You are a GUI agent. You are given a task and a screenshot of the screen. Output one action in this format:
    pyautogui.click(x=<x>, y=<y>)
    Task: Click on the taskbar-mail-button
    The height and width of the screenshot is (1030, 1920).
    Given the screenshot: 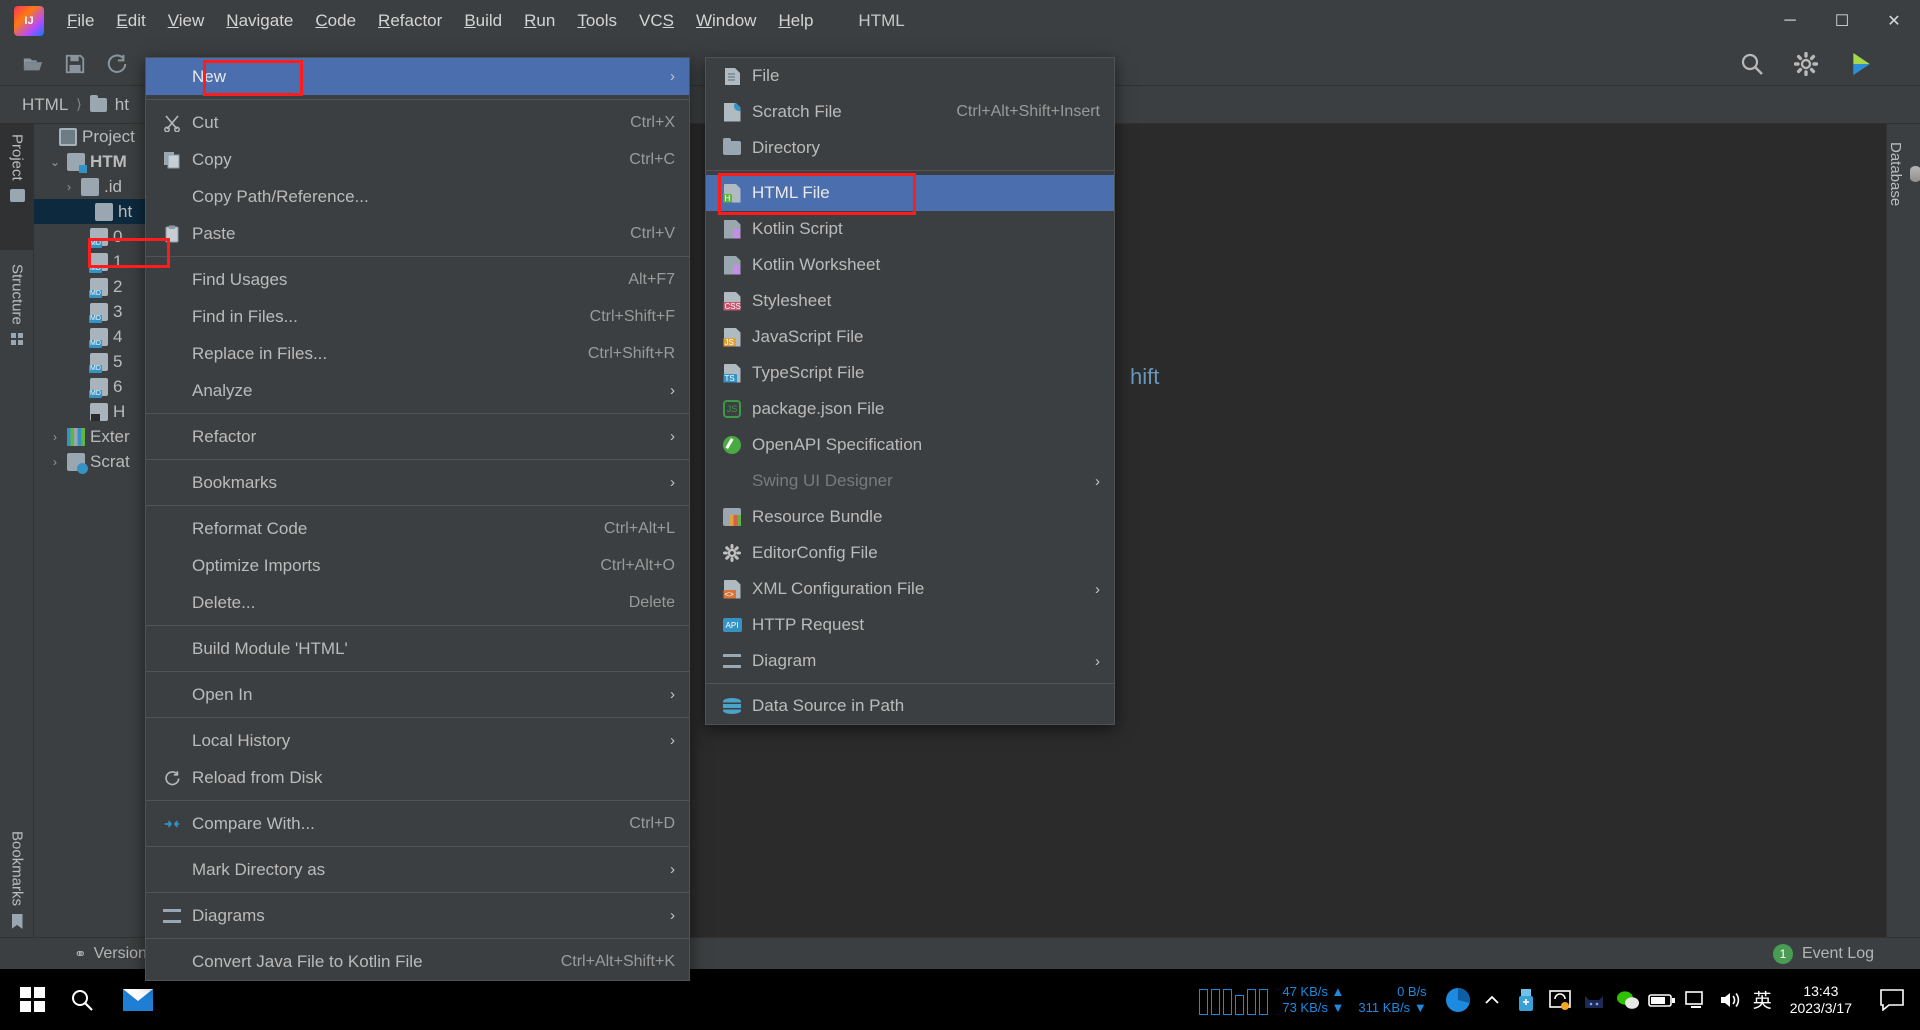 What is the action you would take?
    pyautogui.click(x=138, y=1000)
    